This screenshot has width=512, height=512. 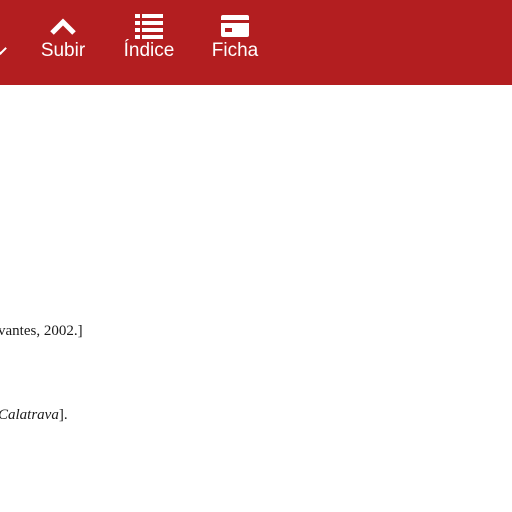 I want to click on reference-tail-text: ]., so click(x=63, y=415).